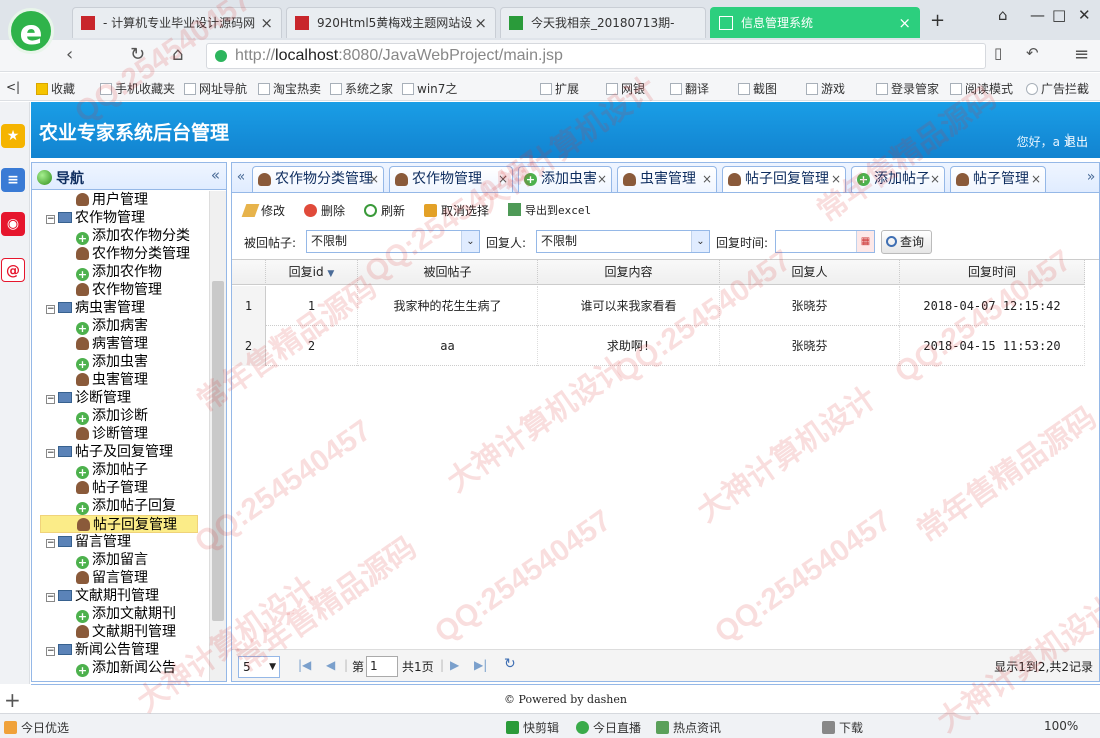 Image resolution: width=1100 pixels, height=738 pixels. Describe the element at coordinates (384, 210) in the screenshot. I see `refresh-button: 刷新` at that location.